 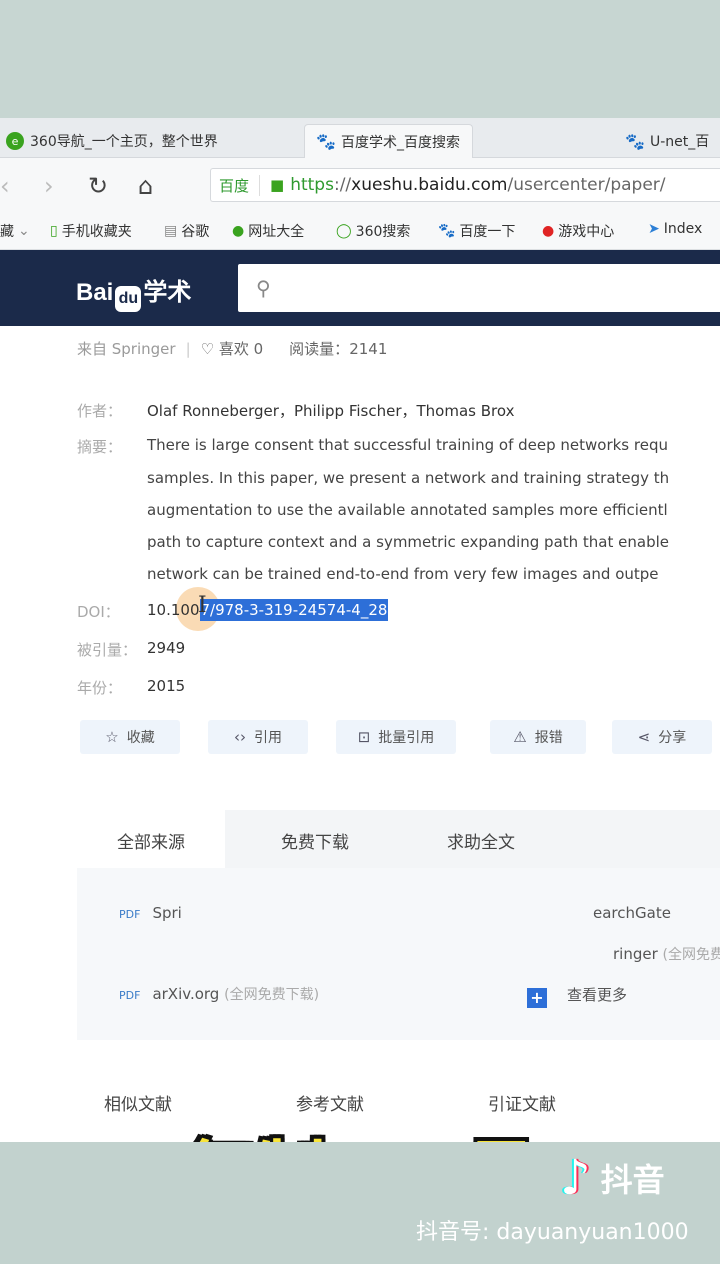 What do you see at coordinates (130, 737) in the screenshot?
I see `favorite-button: ☆ 收藏` at bounding box center [130, 737].